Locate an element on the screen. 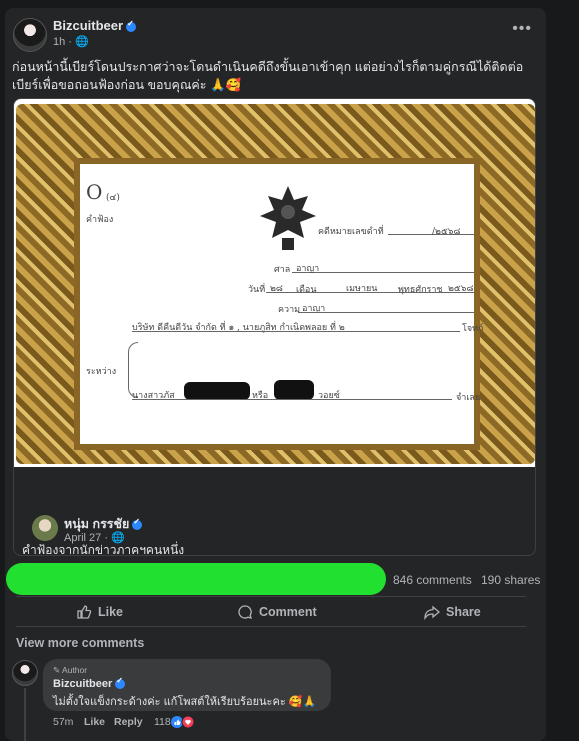  case-number-label: คดีหมายเลขดำที่ is located at coordinates (351, 232).